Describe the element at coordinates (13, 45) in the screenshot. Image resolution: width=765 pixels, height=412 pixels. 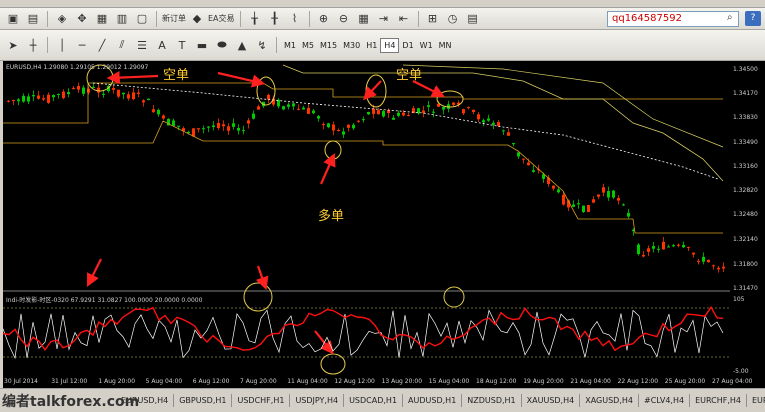
I see `cursor-icon: ➤` at that location.